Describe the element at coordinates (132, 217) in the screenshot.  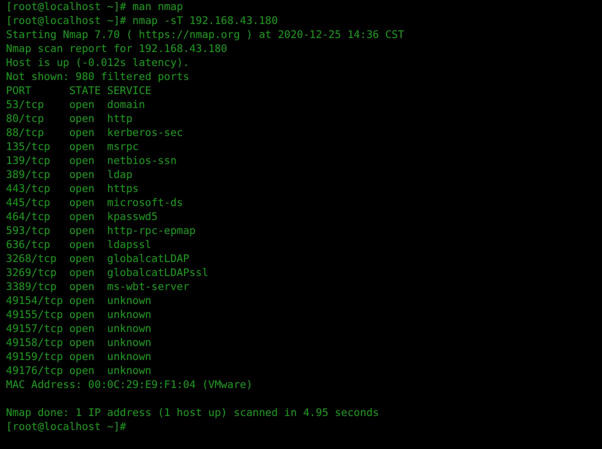
I see `service-cell: kpasswd5` at that location.